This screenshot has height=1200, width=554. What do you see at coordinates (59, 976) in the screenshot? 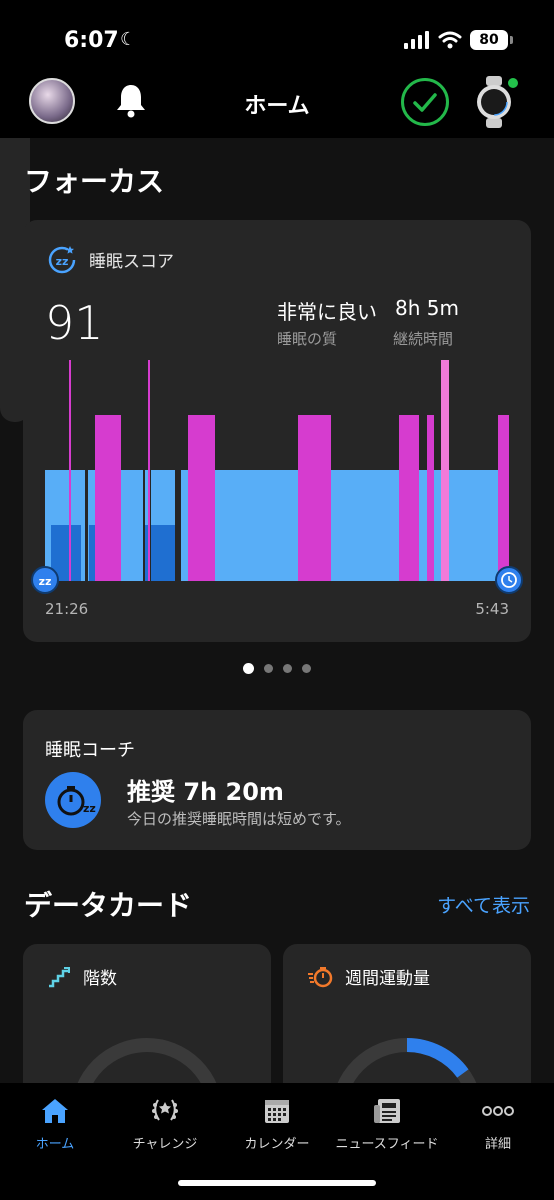
I see `stairs-icon` at bounding box center [59, 976].